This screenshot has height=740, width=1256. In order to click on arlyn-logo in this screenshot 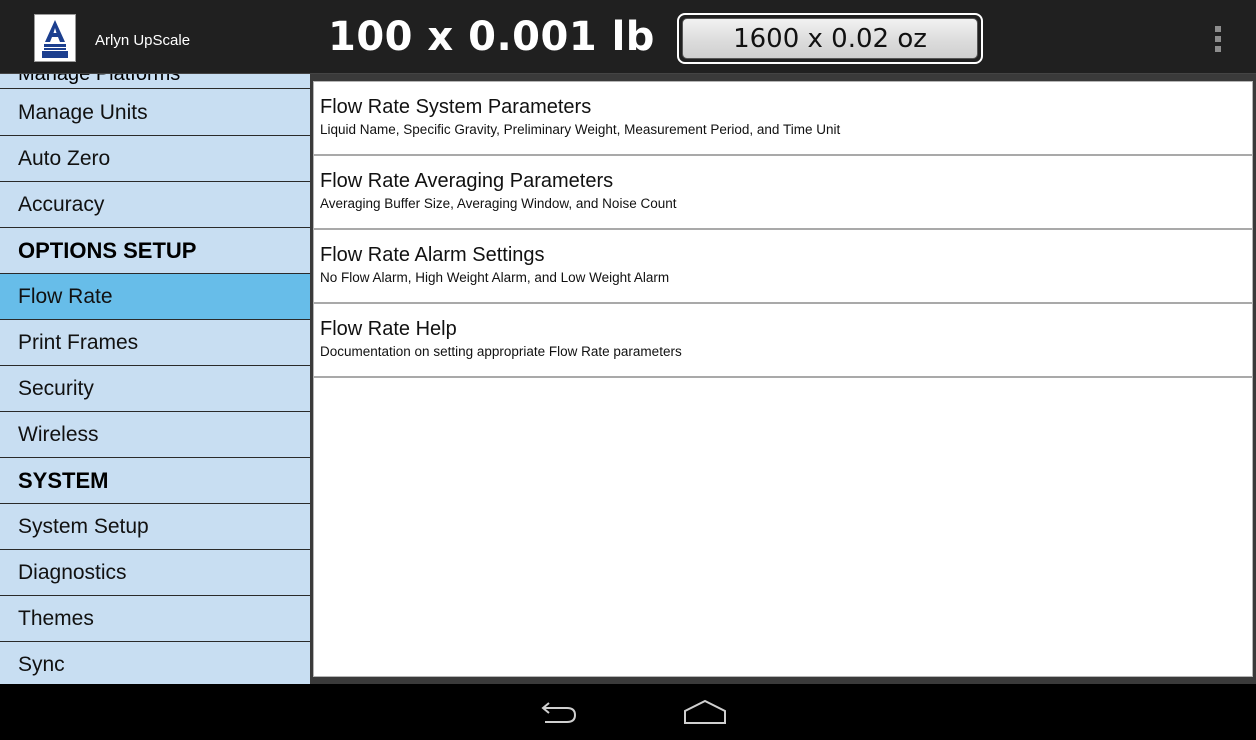, I will do `click(55, 38)`.